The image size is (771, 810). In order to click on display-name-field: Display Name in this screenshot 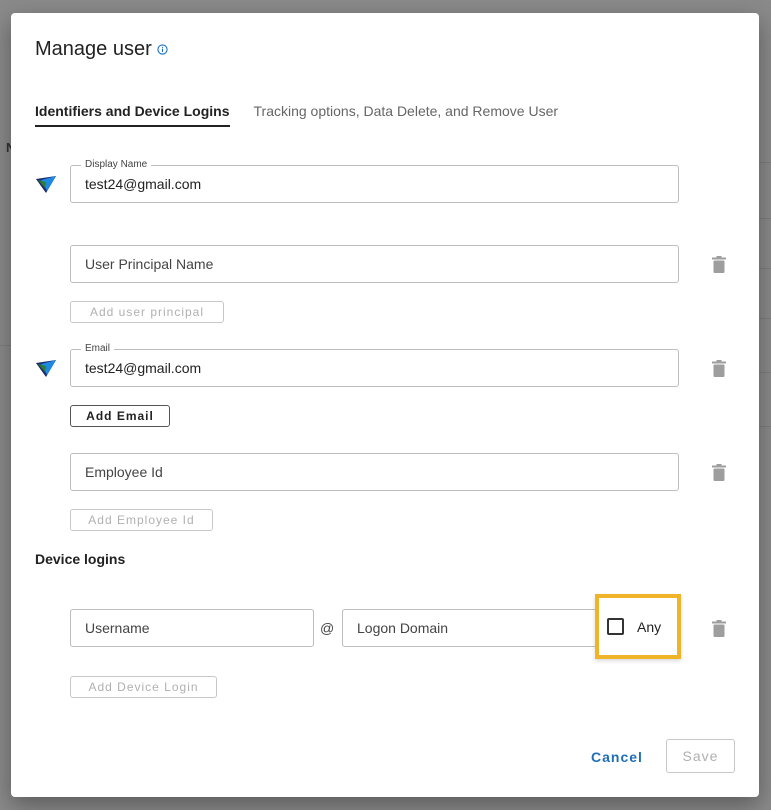, I will do `click(374, 181)`.